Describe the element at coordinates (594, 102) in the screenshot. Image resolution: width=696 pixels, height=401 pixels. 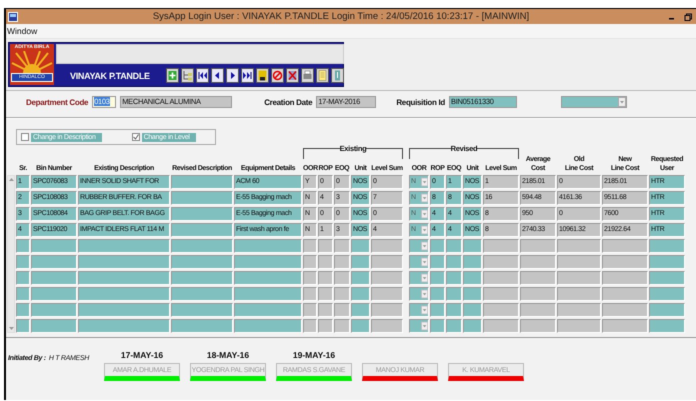
I see `dropdown-field` at that location.